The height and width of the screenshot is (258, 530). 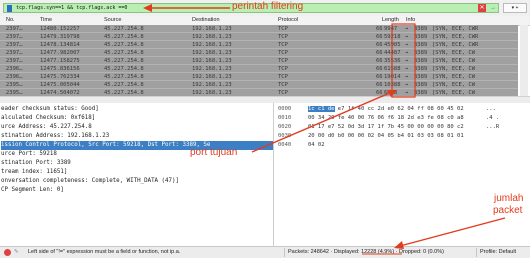 What do you see at coordinates (403, 60) in the screenshot?
I see `port-highlight-box` at bounding box center [403, 60].